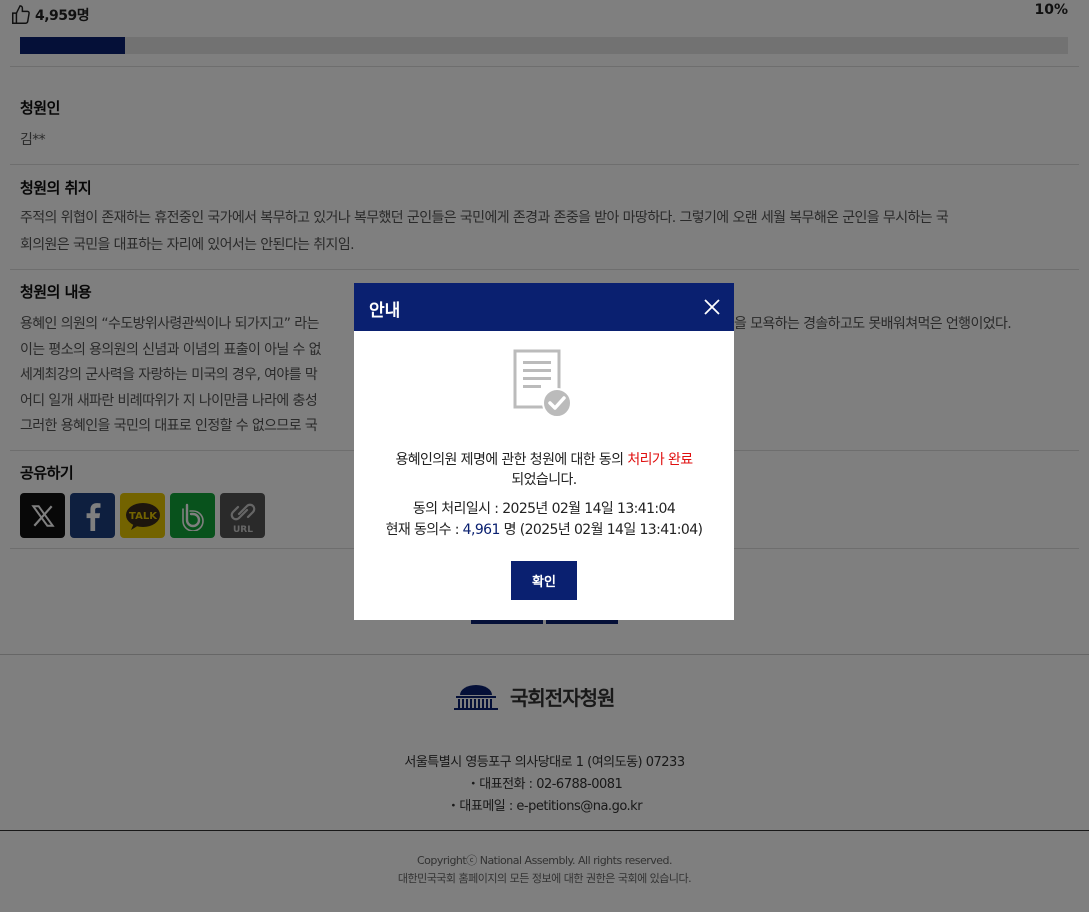  I want to click on modal-message: 용혜인의원 제명에 관한 청원에 대한 동의 처리가 완료 되었습니다., so click(544, 470).